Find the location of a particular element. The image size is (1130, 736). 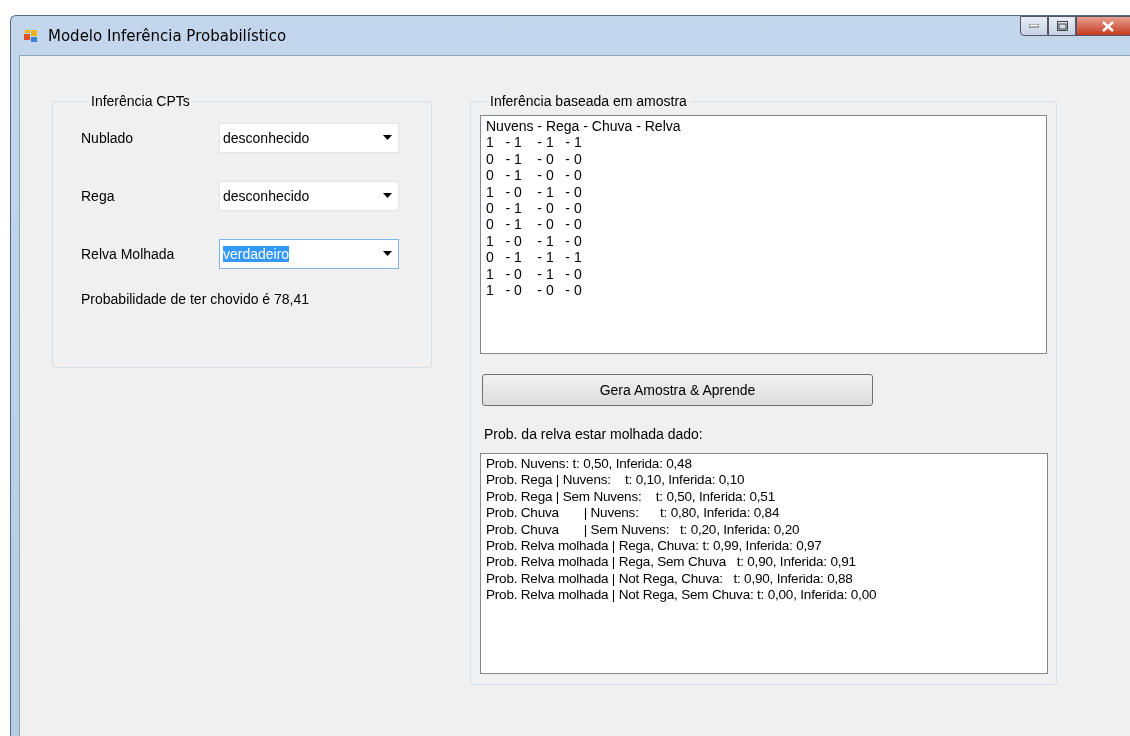

maximize-icon is located at coordinates (1062, 26).